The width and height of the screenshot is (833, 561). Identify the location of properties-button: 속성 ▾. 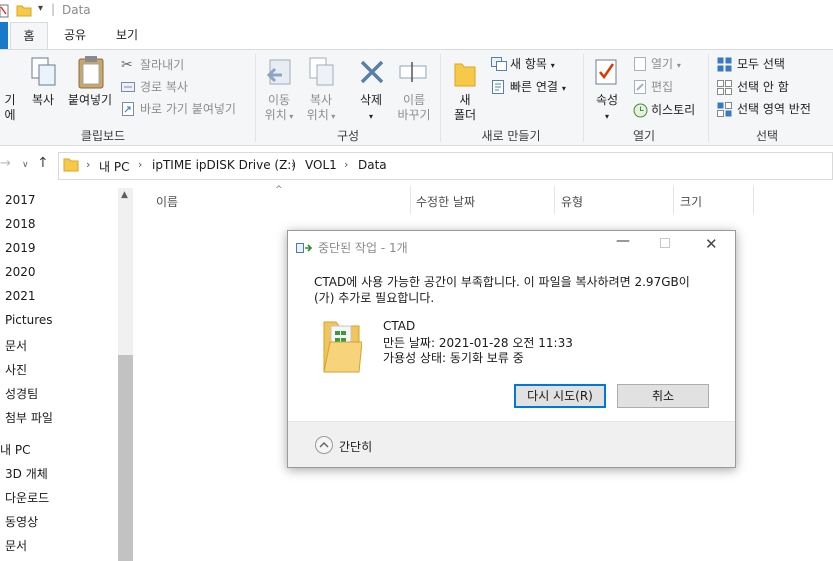
(607, 108).